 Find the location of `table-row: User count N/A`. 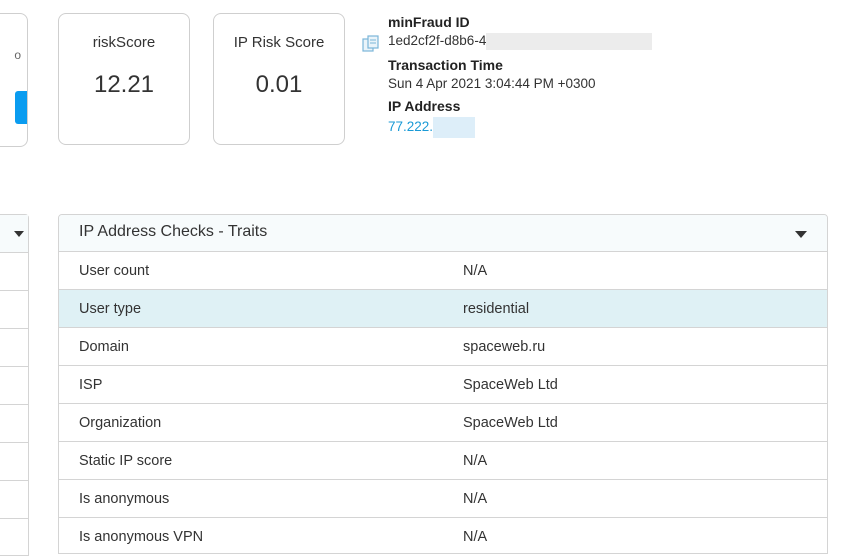

table-row: User count N/A is located at coordinates (443, 271).